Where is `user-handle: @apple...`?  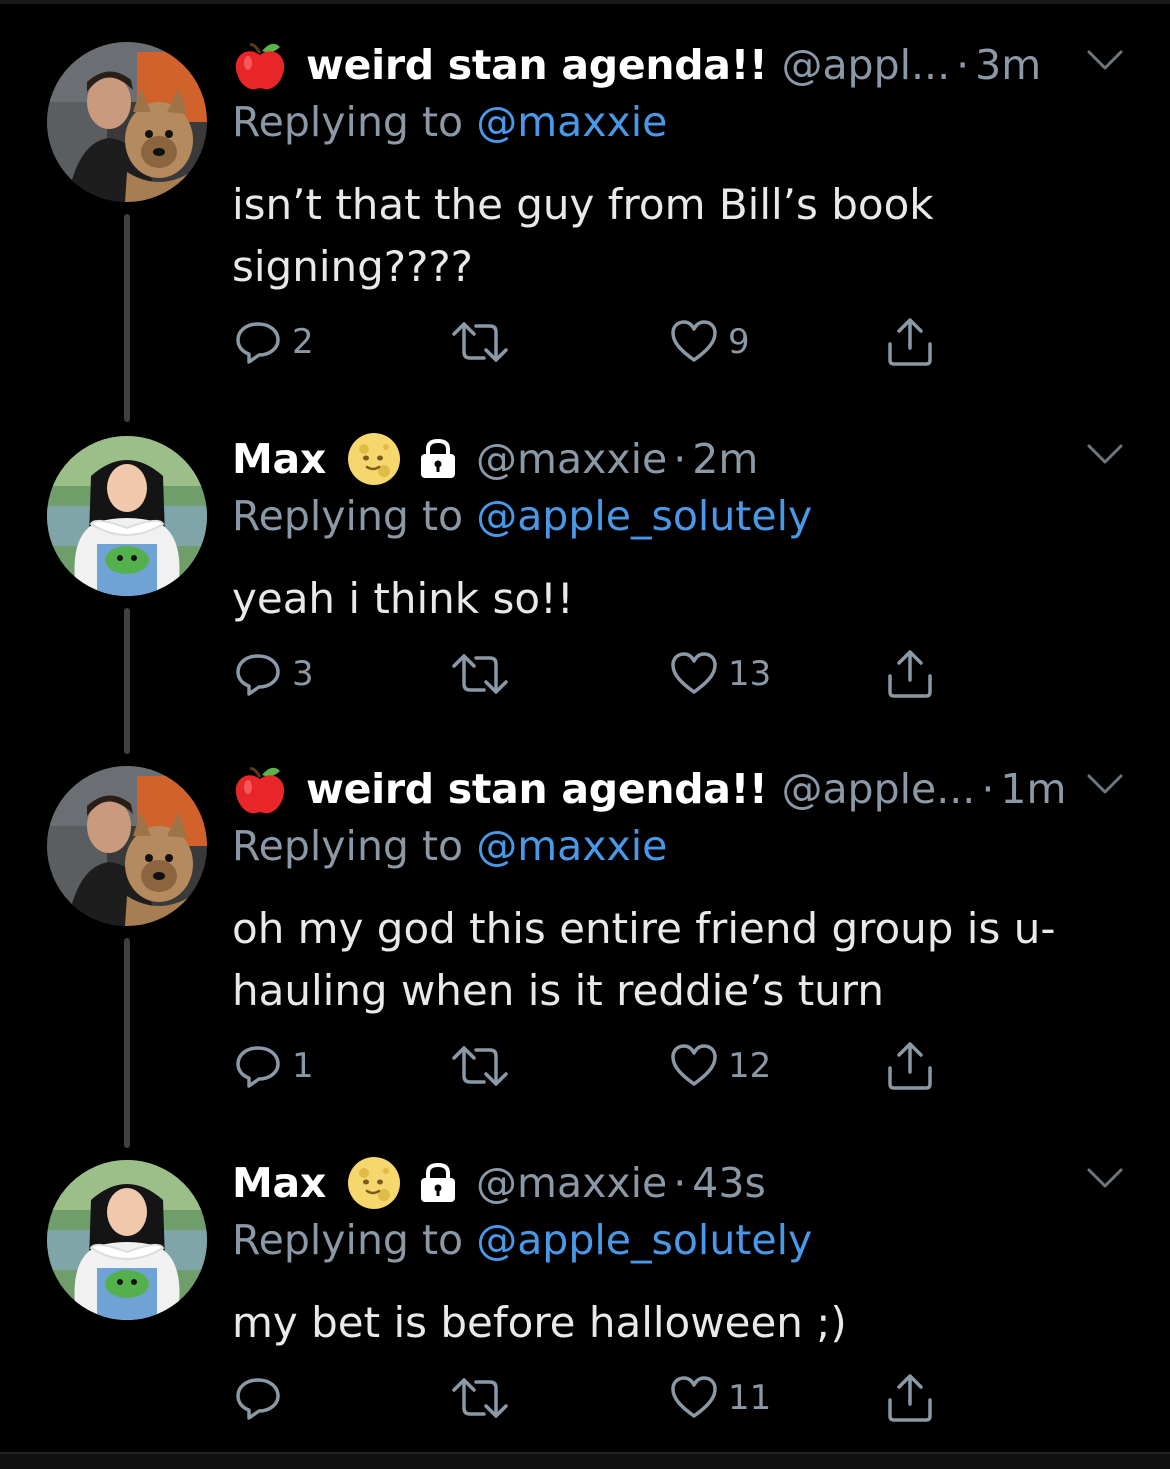 user-handle: @apple... is located at coordinates (878, 789).